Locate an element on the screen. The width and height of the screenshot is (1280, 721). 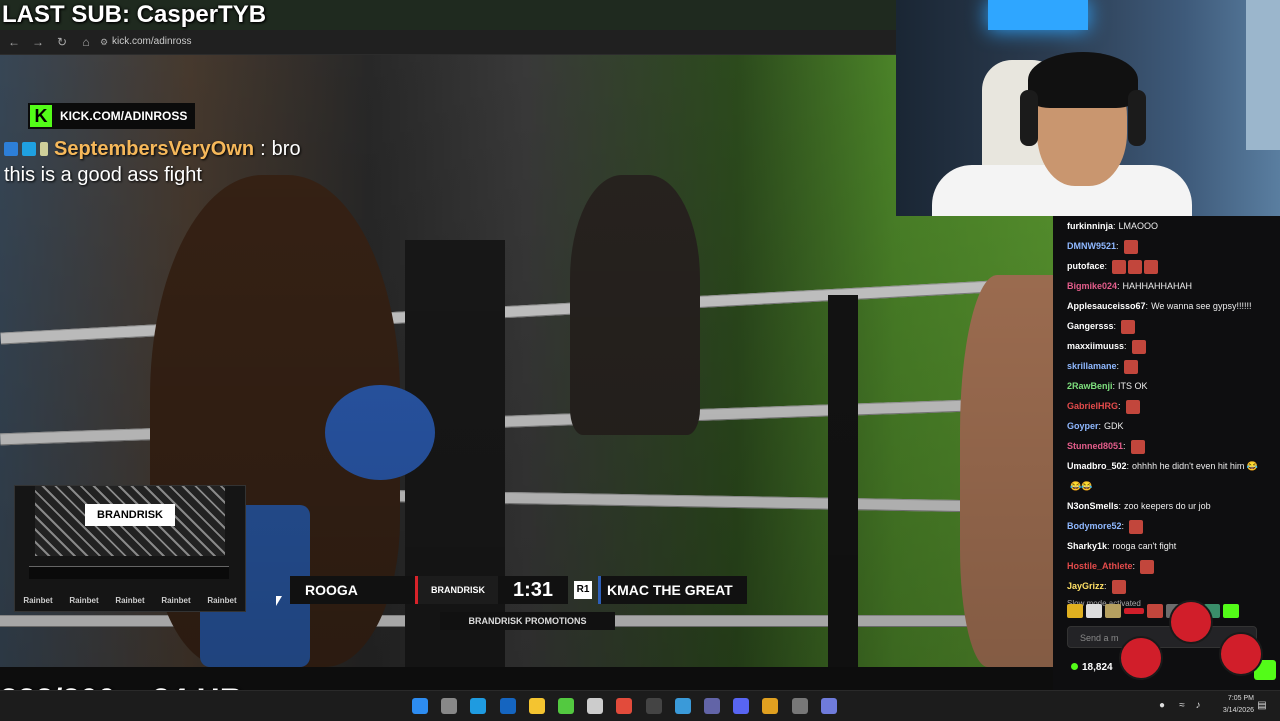
chat-message: furkinninja: LMAOOO is located at coordinates (1113, 226).